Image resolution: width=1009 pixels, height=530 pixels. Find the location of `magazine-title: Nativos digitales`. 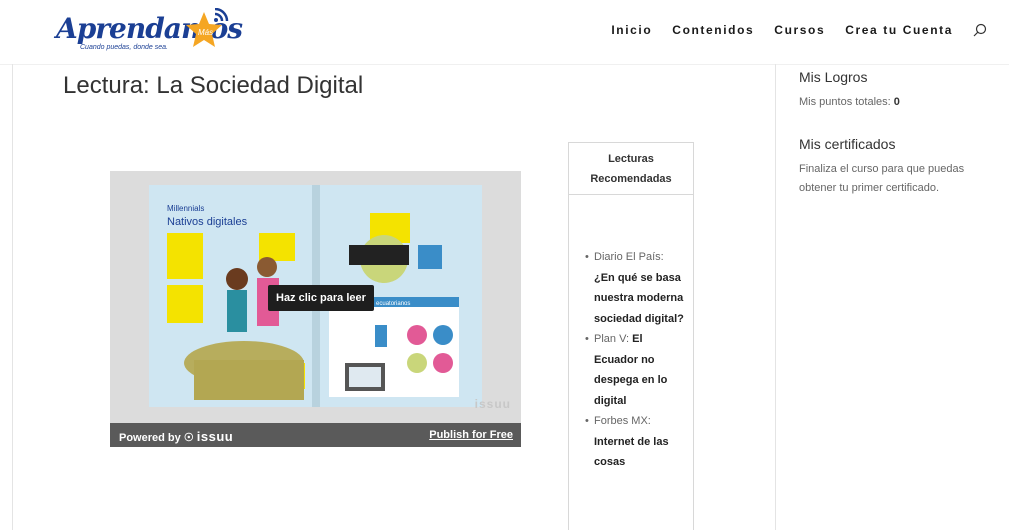

magazine-title: Nativos digitales is located at coordinates (207, 222).